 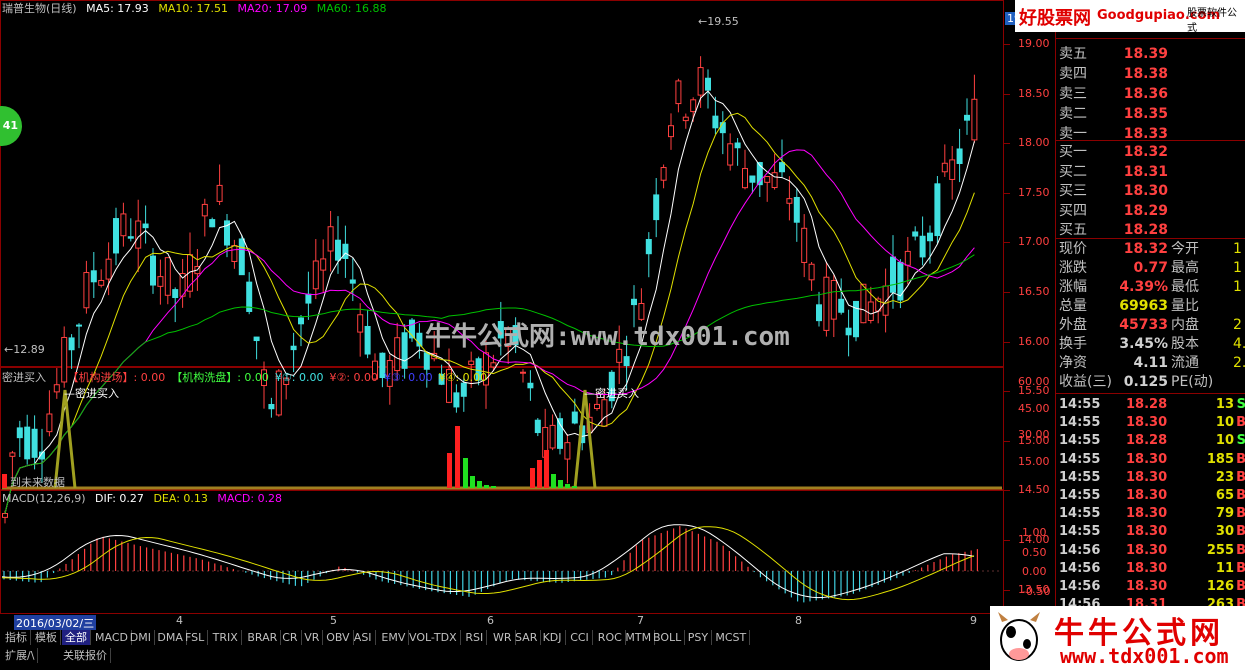 I want to click on ind-y-tick-label: 15.00, so click(x=1034, y=461).